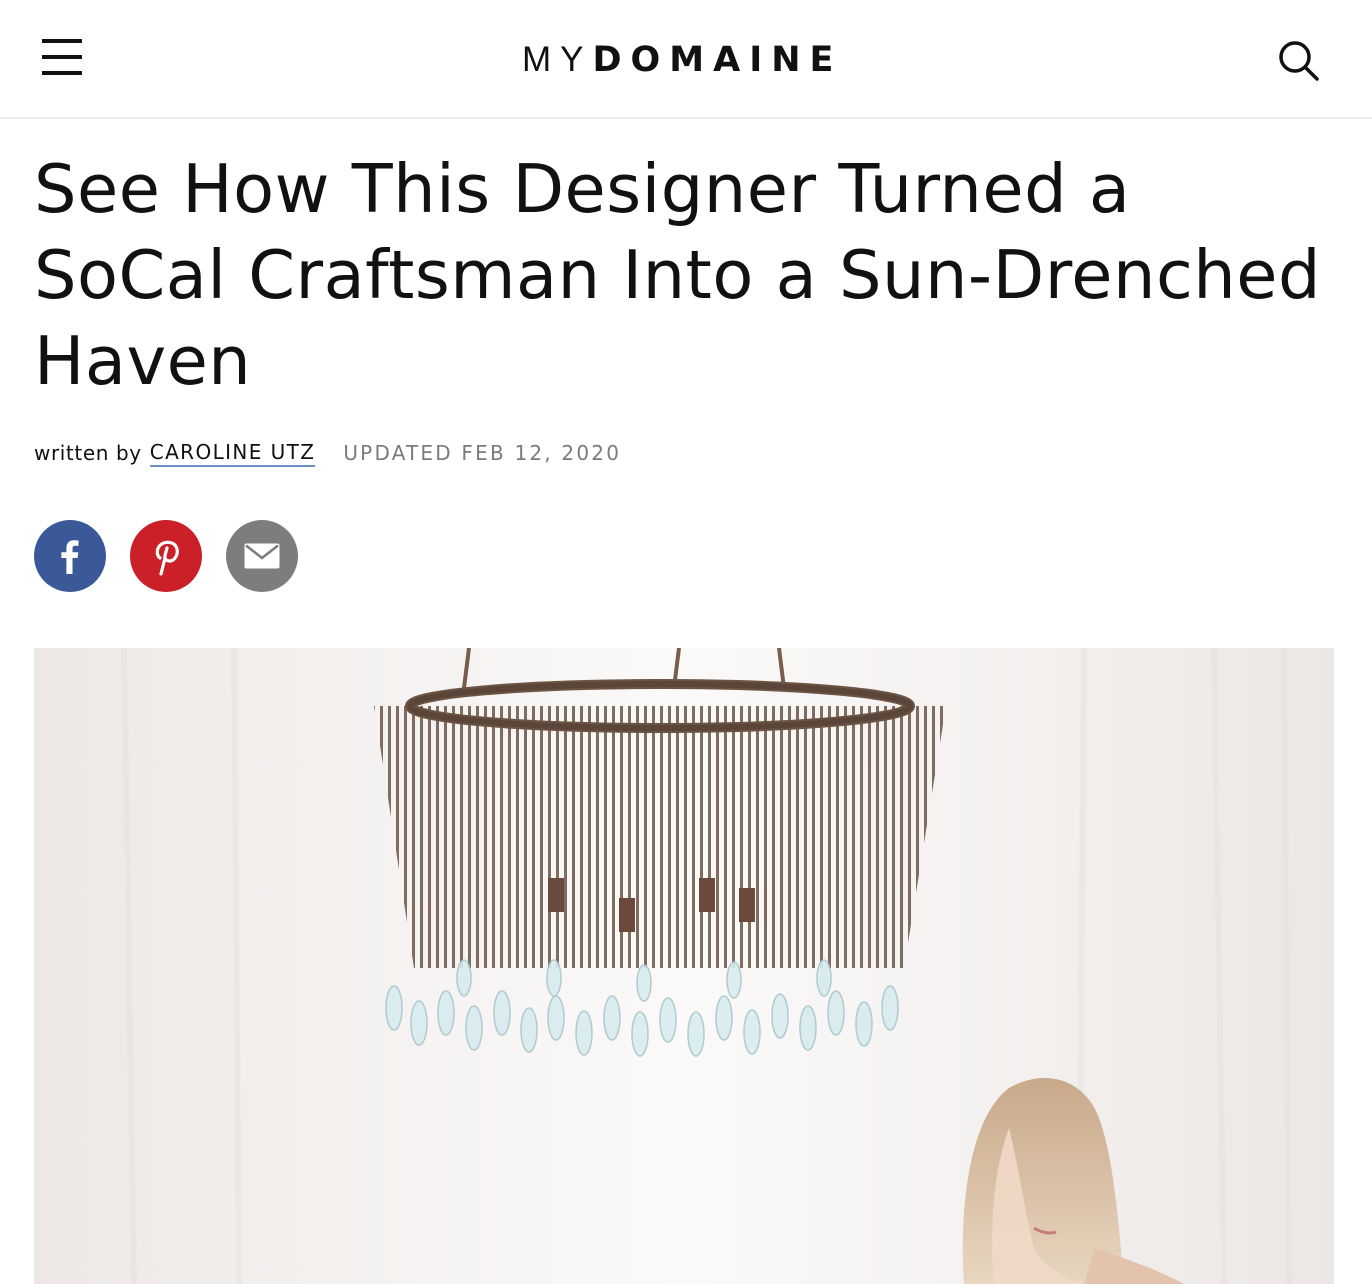 This screenshot has height=1284, width=1372. I want to click on site-logo: MY DOMAINE, so click(687, 60).